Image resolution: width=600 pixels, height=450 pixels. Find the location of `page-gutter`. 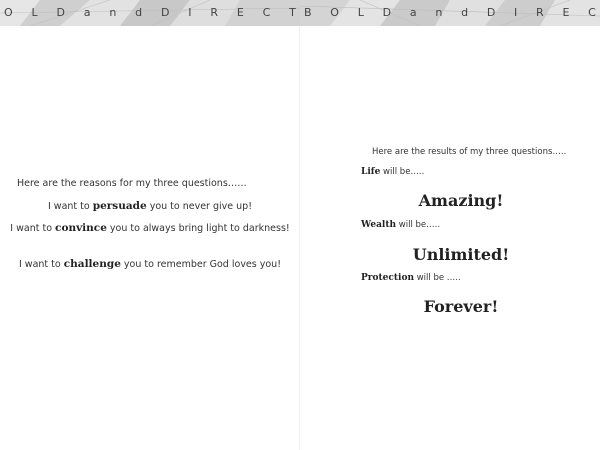

page-gutter is located at coordinates (299, 238).